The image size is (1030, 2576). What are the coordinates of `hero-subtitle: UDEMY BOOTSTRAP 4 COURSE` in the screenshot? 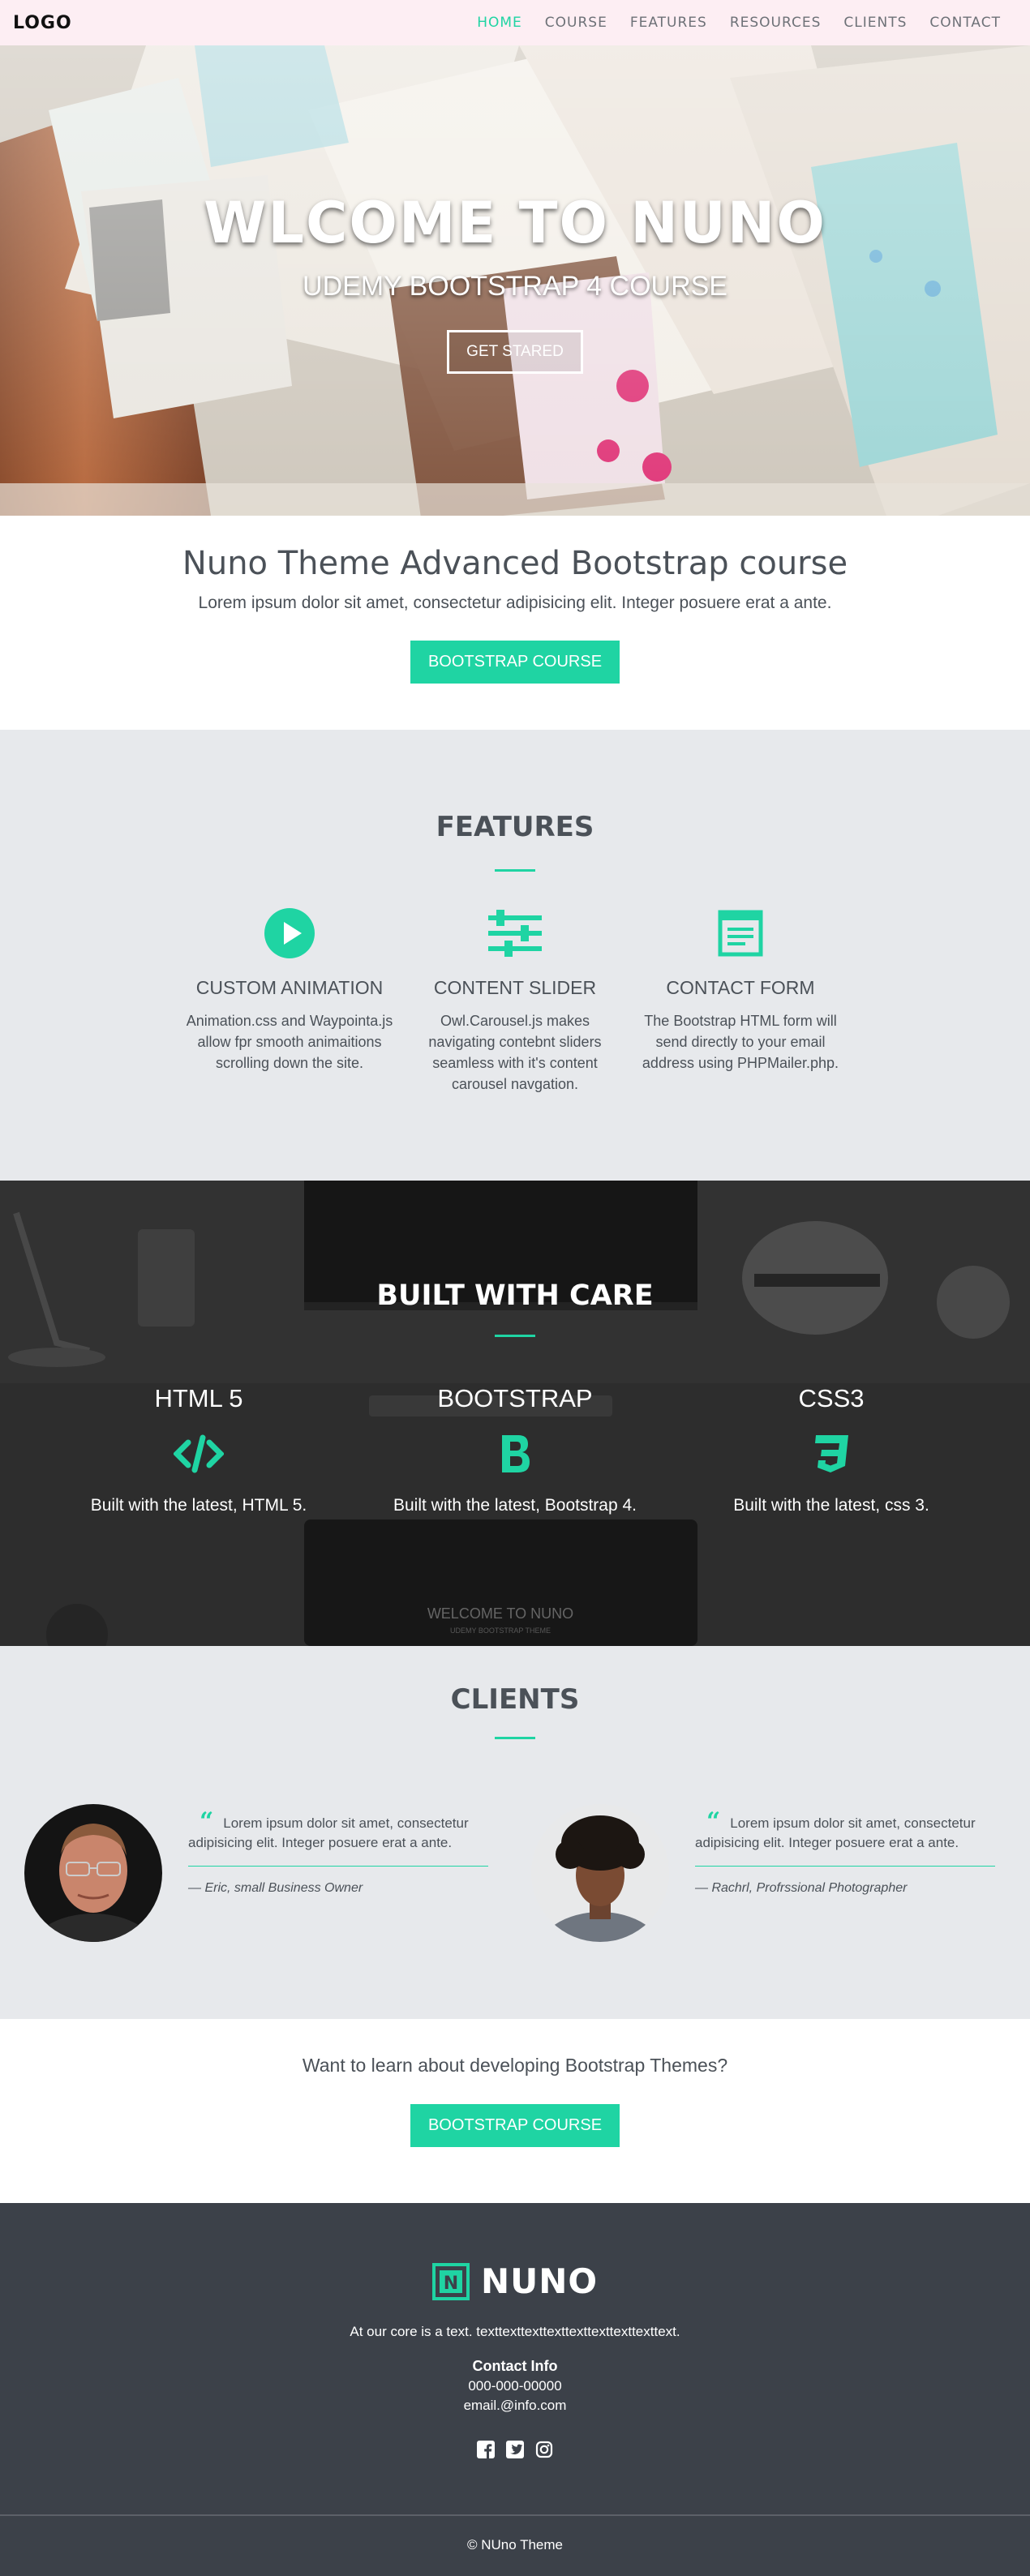 It's located at (515, 286).